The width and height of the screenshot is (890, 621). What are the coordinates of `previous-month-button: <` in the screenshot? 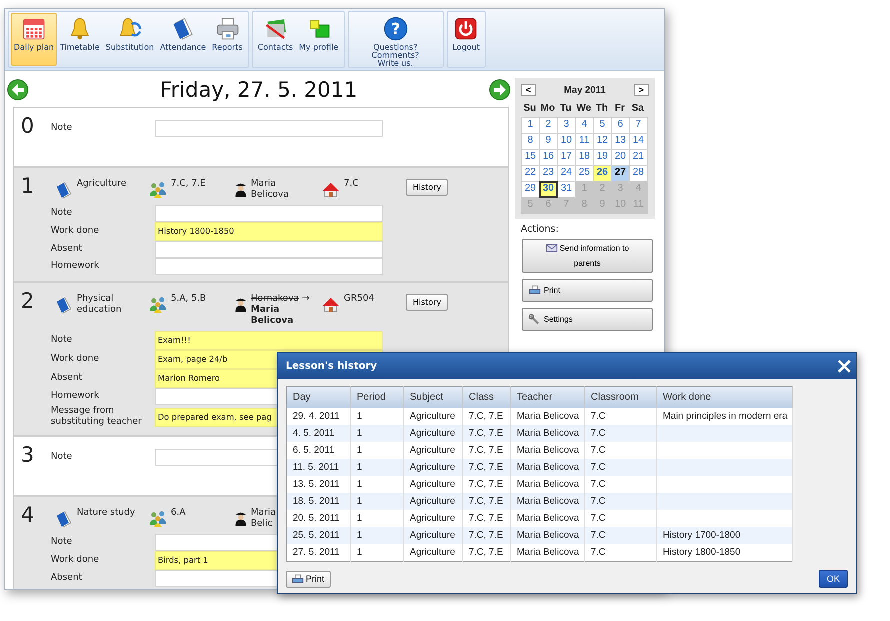 It's located at (528, 90).